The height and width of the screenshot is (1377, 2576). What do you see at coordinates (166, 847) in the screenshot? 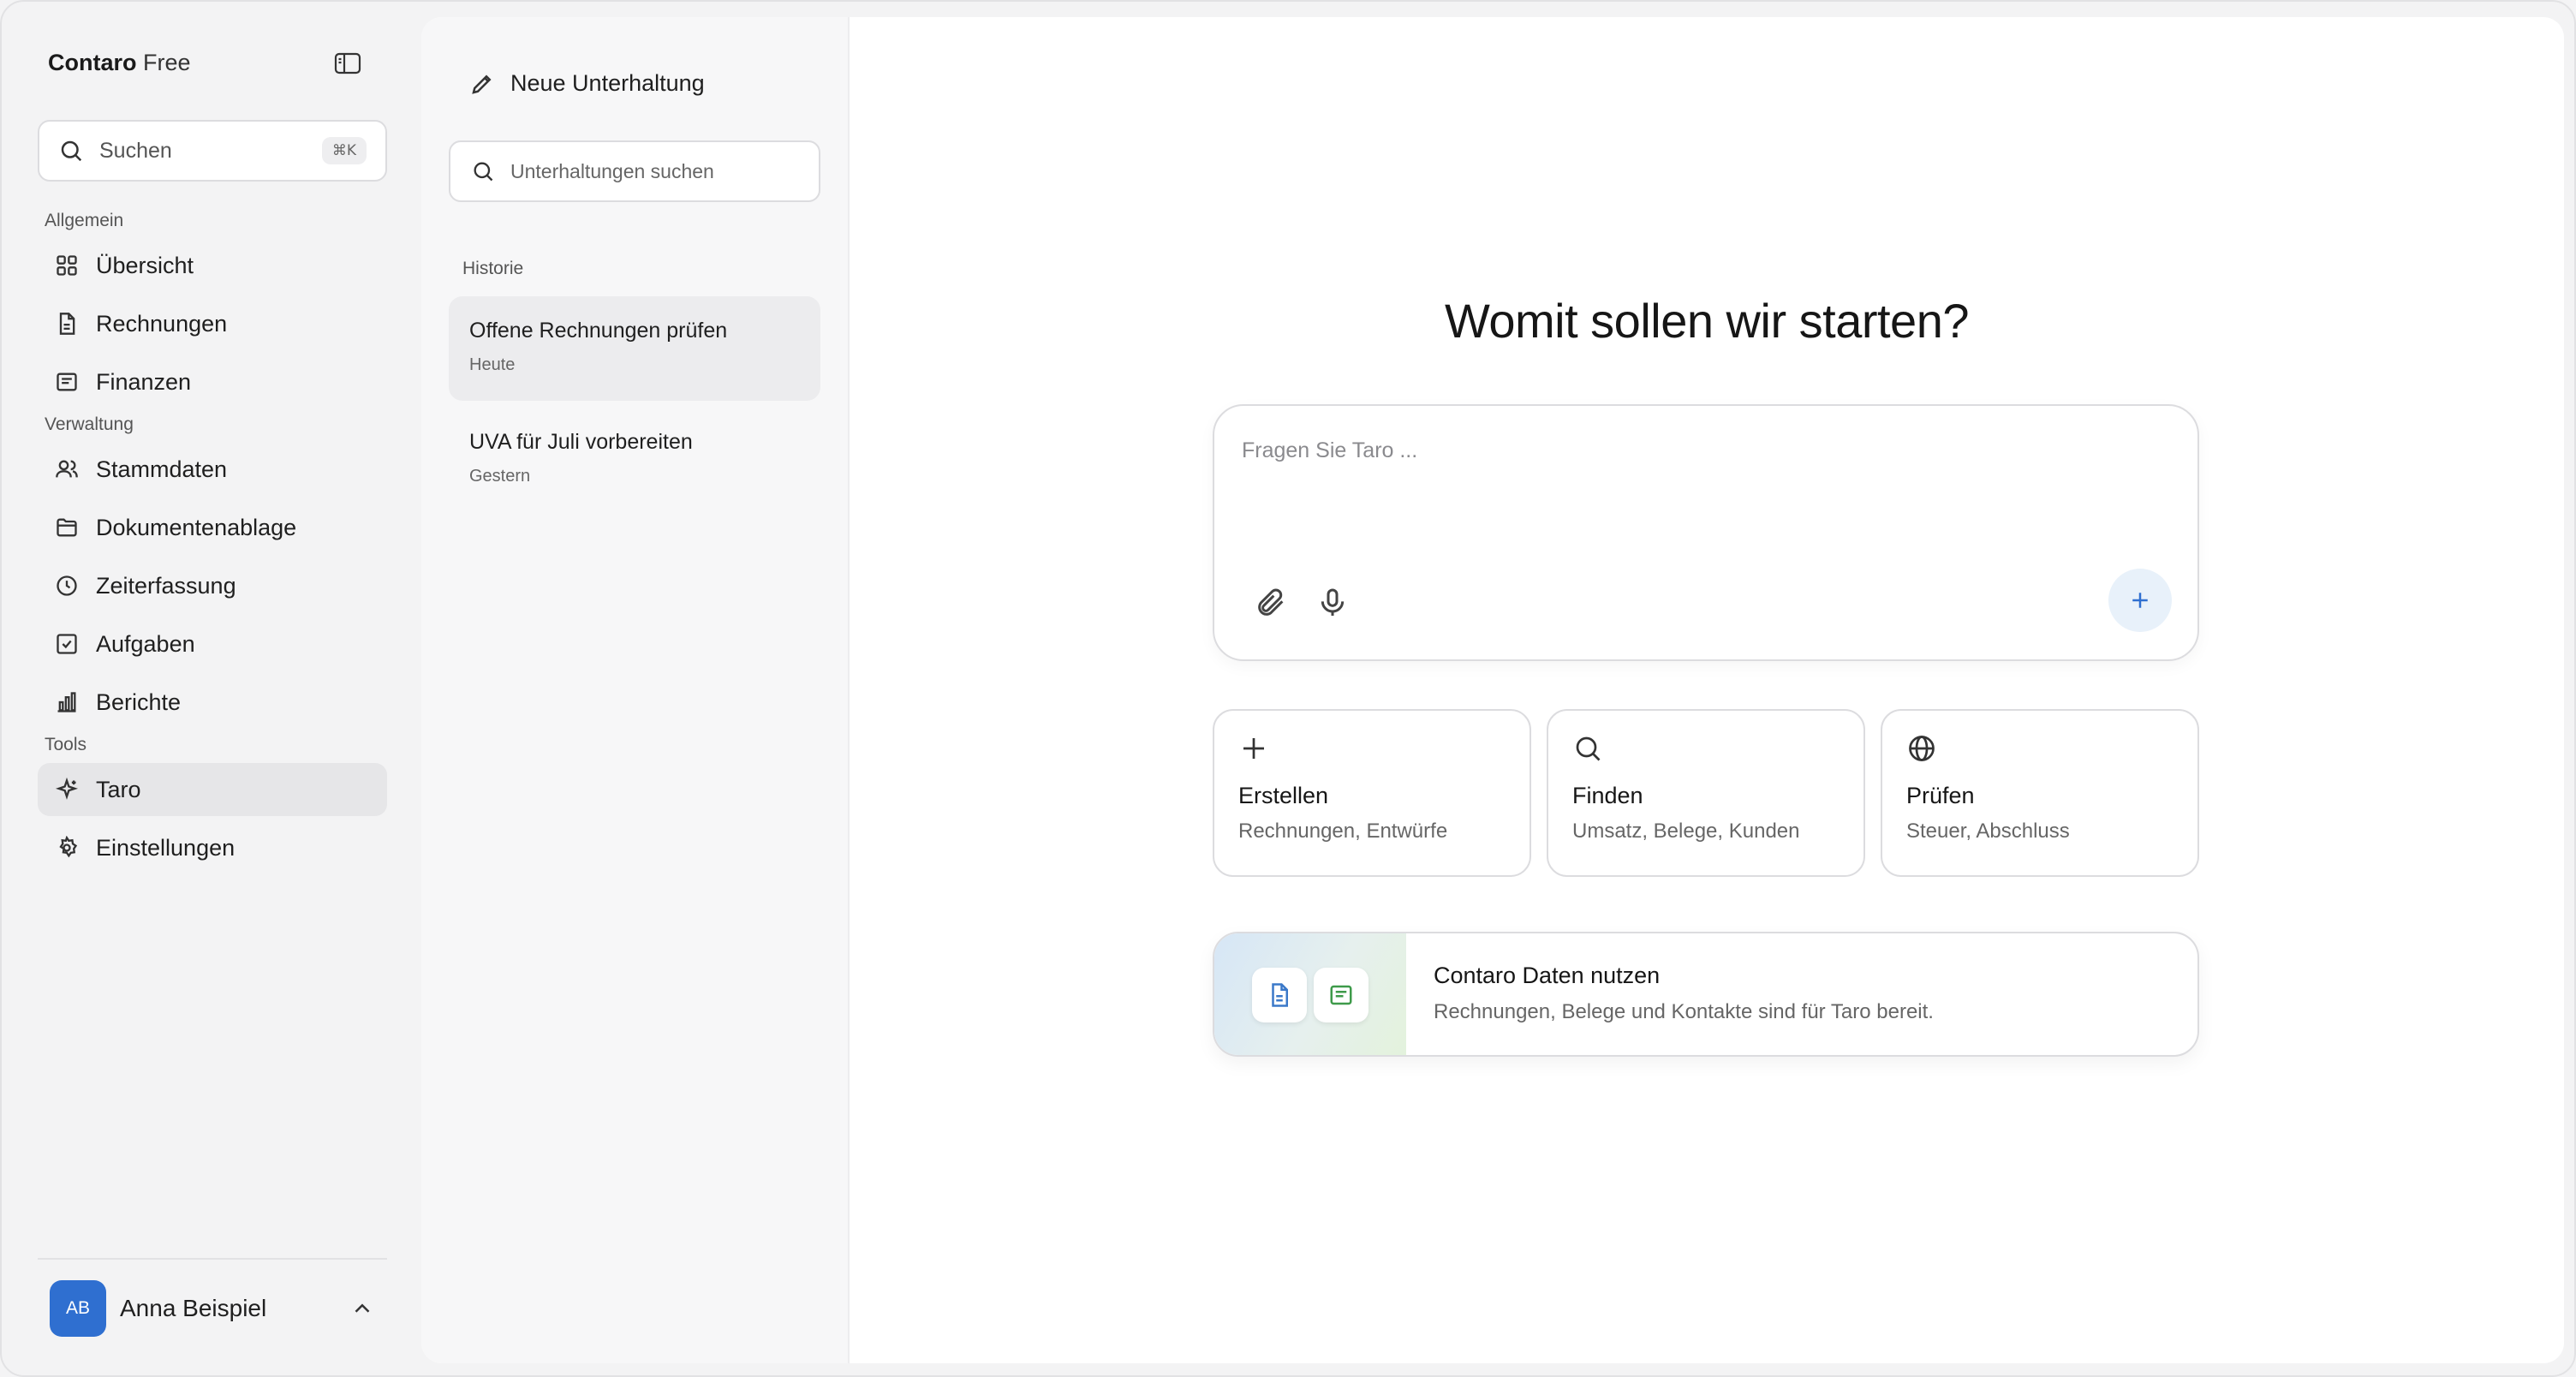
I see `sidebar-item-label: Einstellungen` at bounding box center [166, 847].